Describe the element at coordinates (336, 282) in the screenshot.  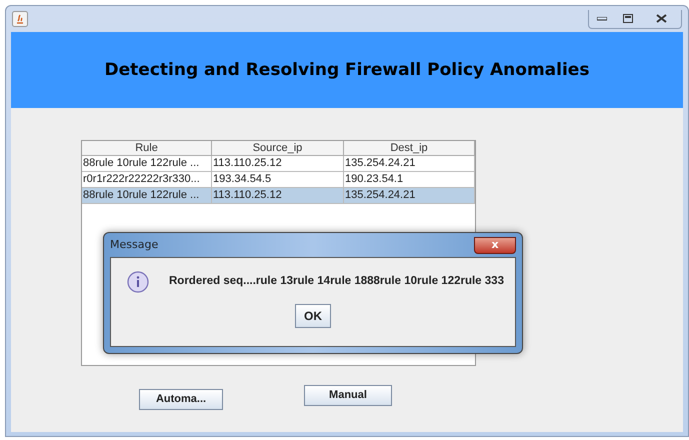
I see `message-text: Rordered seq....rule 13rule 14rule 1888rule 10rule 122rule 333` at that location.